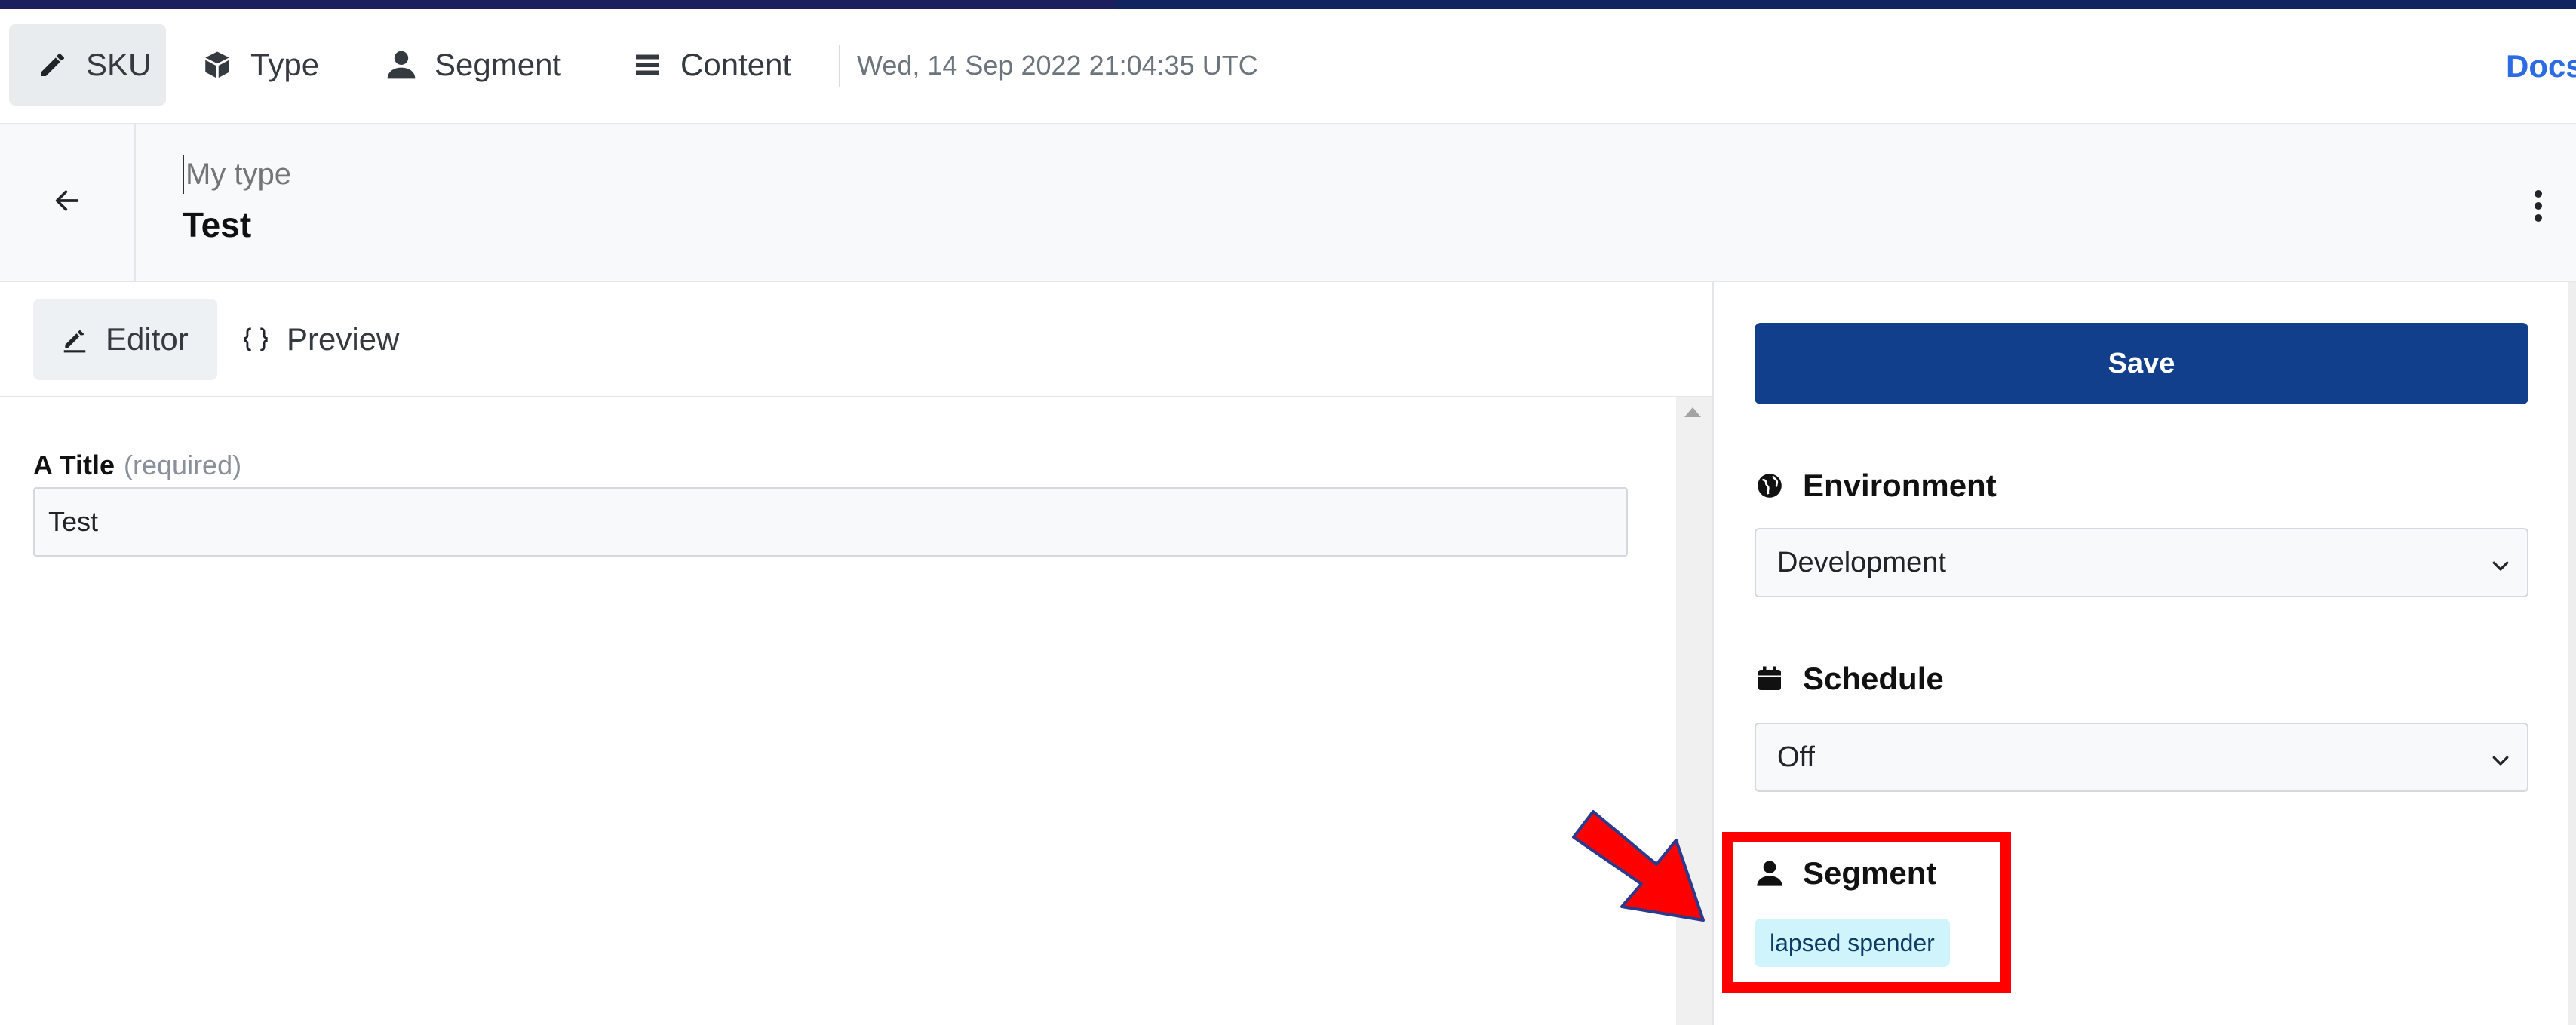  What do you see at coordinates (2141, 758) in the screenshot?
I see `schedule-select: Off` at bounding box center [2141, 758].